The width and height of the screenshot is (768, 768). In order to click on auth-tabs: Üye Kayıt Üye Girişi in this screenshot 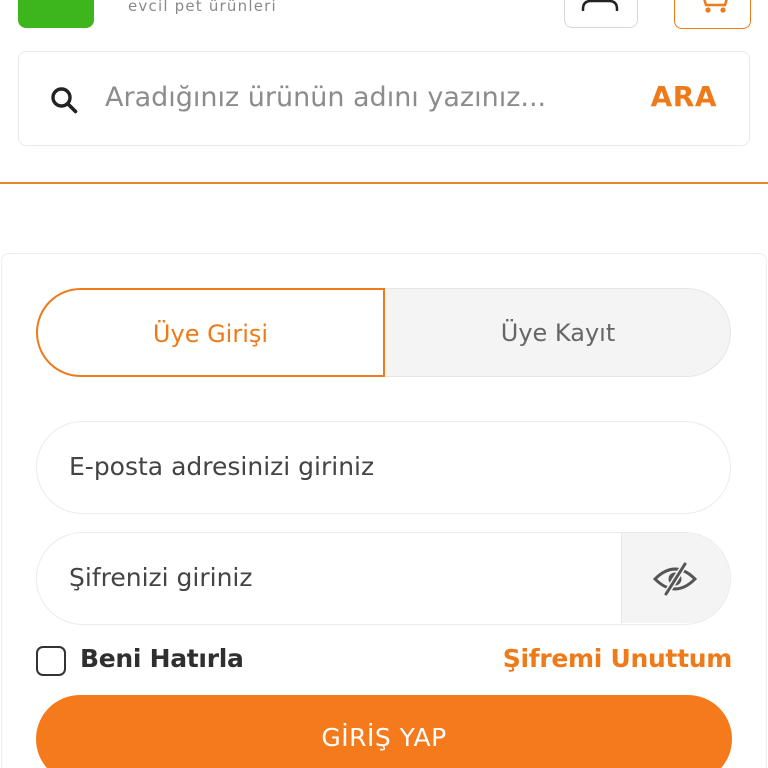, I will do `click(383, 332)`.